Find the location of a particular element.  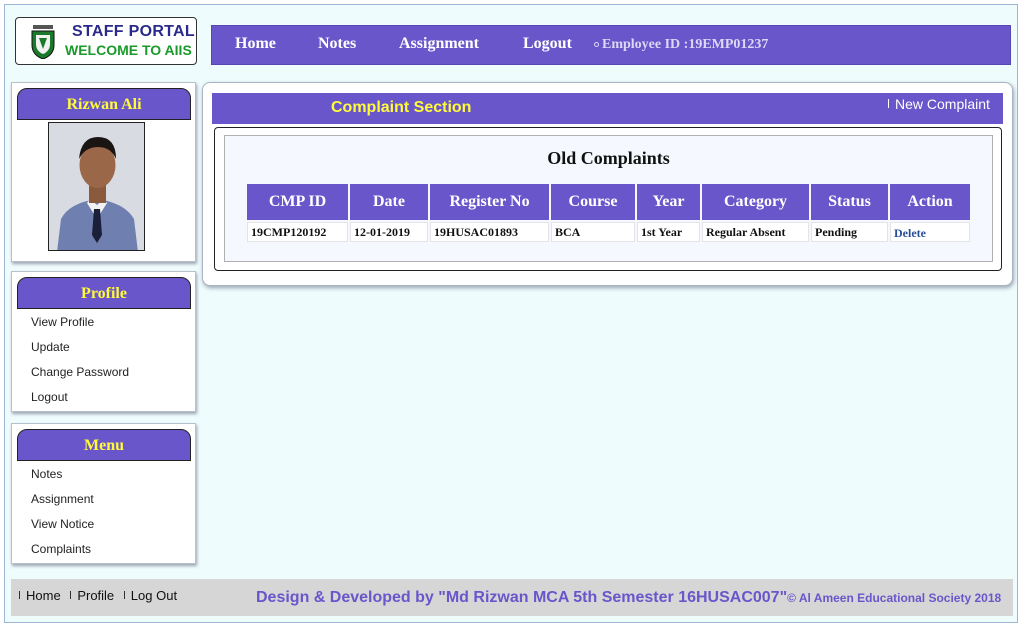

cell-register-no: 19HUSAC01893 is located at coordinates (489, 232).